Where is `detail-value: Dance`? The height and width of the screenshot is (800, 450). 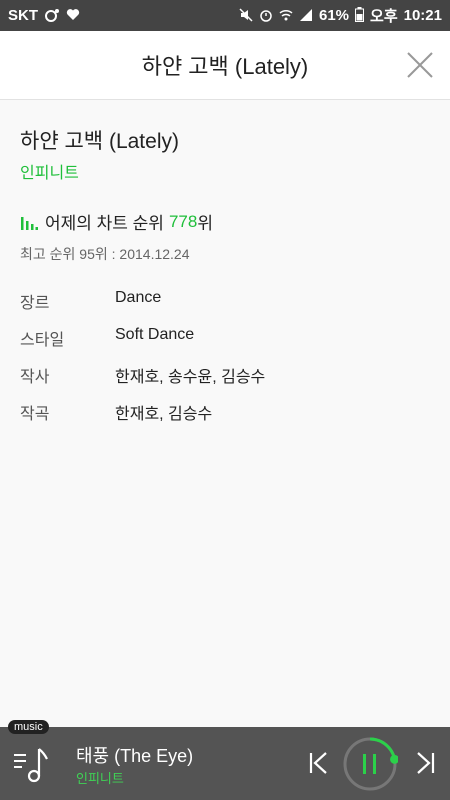
detail-value: Dance is located at coordinates (138, 297).